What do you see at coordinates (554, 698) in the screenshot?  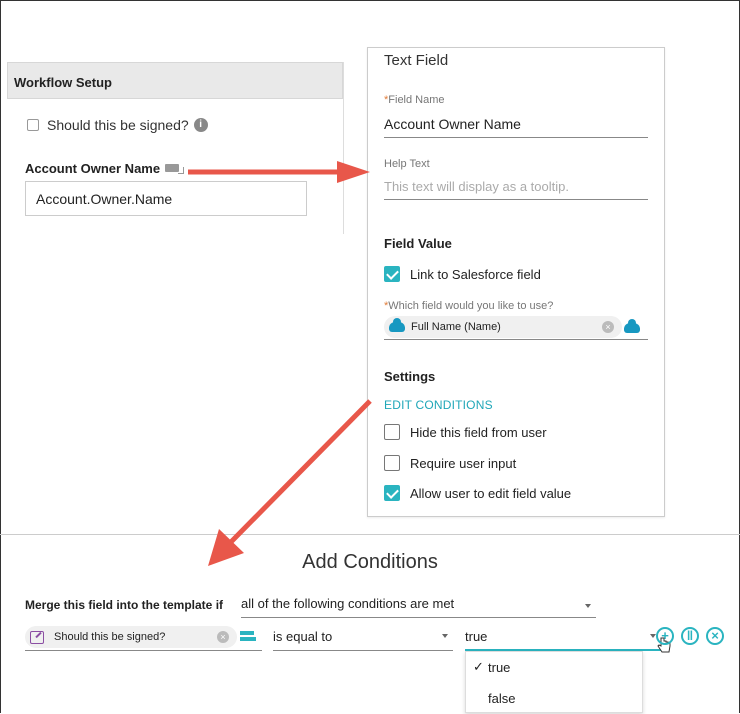 I see `dropdown-option-false: false` at bounding box center [554, 698].